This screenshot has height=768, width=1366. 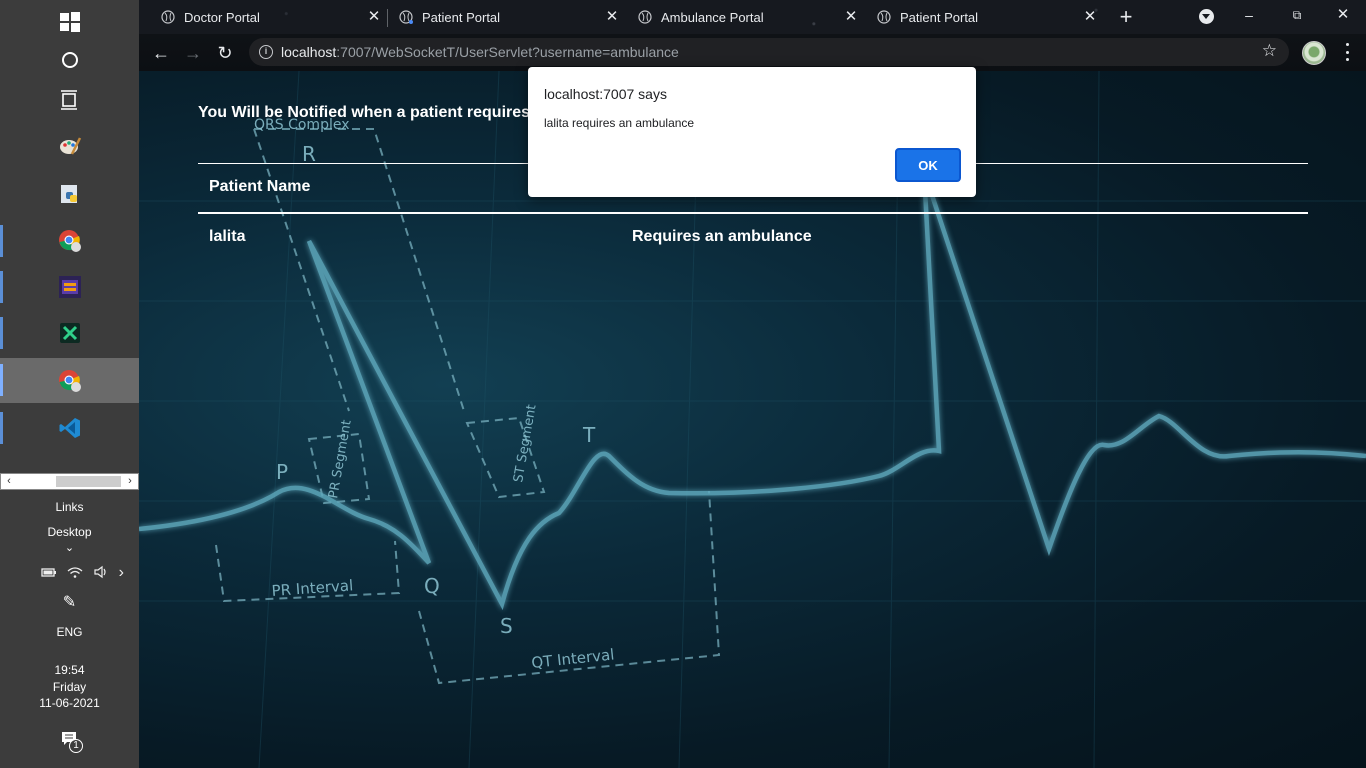 I want to click on browser-menu-kebab-icon, so click(x=1347, y=52).